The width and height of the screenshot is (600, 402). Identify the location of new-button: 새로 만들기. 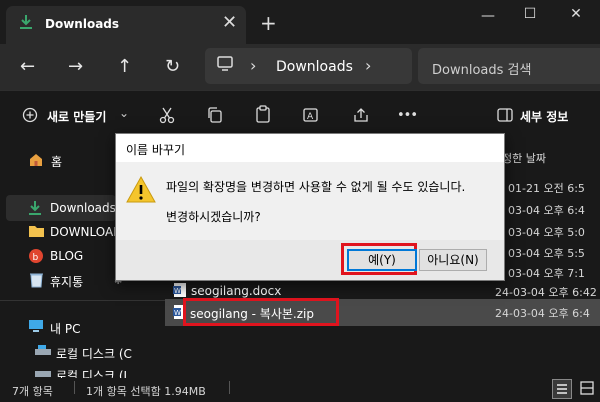
(76, 116).